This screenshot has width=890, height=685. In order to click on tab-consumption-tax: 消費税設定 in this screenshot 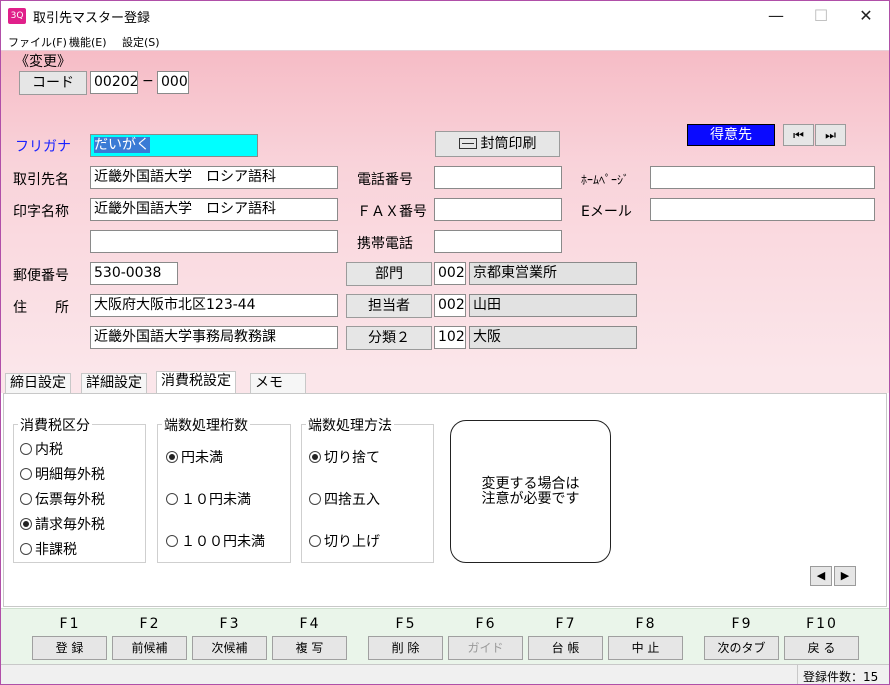, I will do `click(196, 382)`.